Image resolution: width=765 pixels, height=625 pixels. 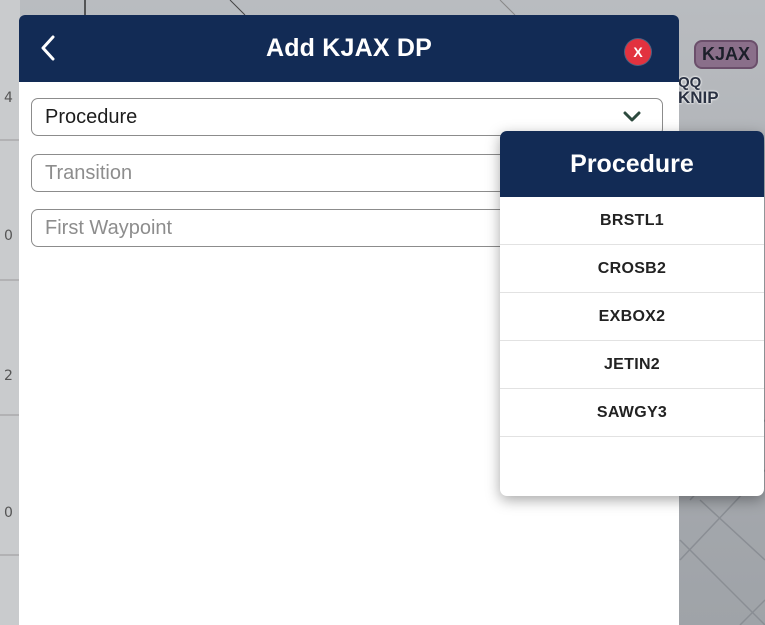 I want to click on dialog-header: Add KJAX DP X, so click(x=349, y=48).